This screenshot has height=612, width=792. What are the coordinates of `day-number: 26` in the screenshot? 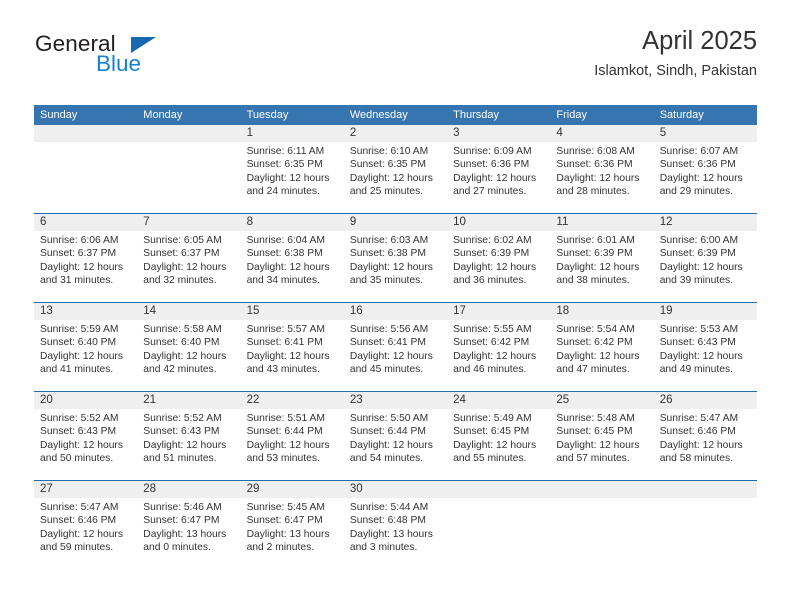 It's located at (705, 400).